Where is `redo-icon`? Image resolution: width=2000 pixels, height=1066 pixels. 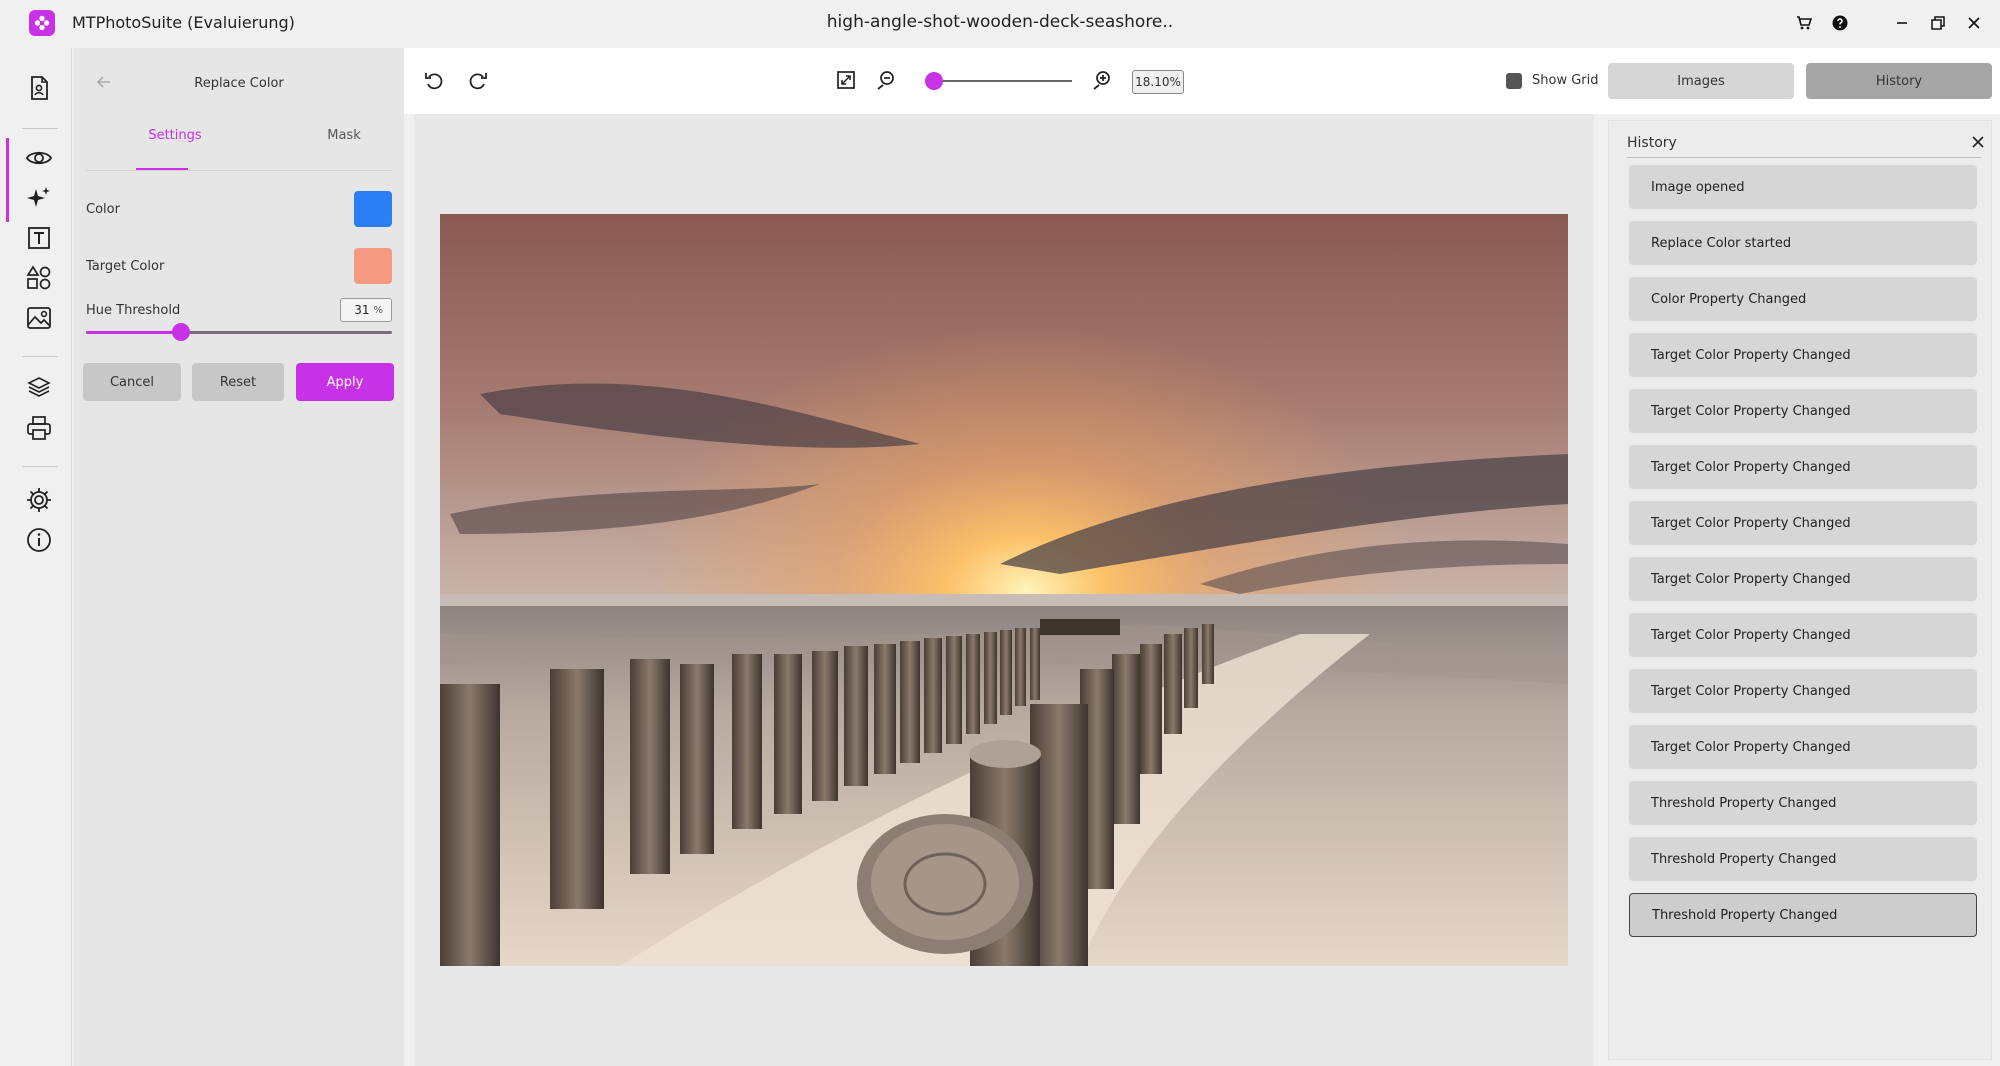
redo-icon is located at coordinates (478, 80).